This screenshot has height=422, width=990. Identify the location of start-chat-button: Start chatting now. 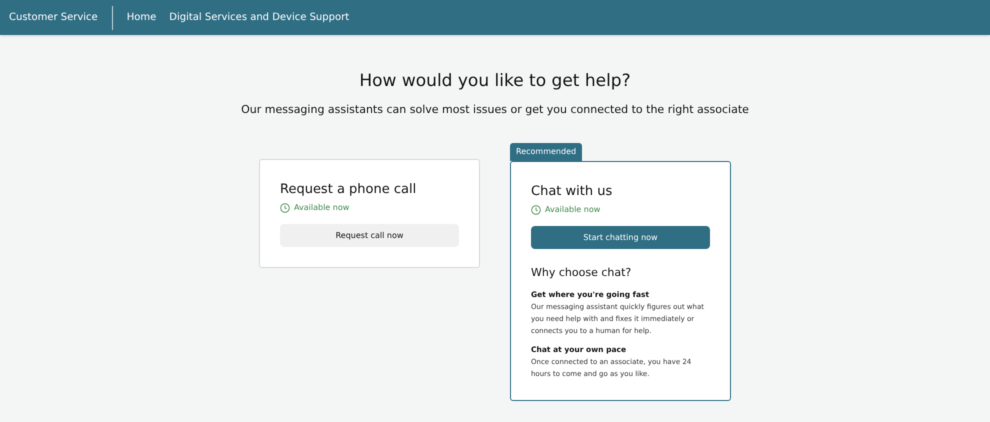
(620, 237).